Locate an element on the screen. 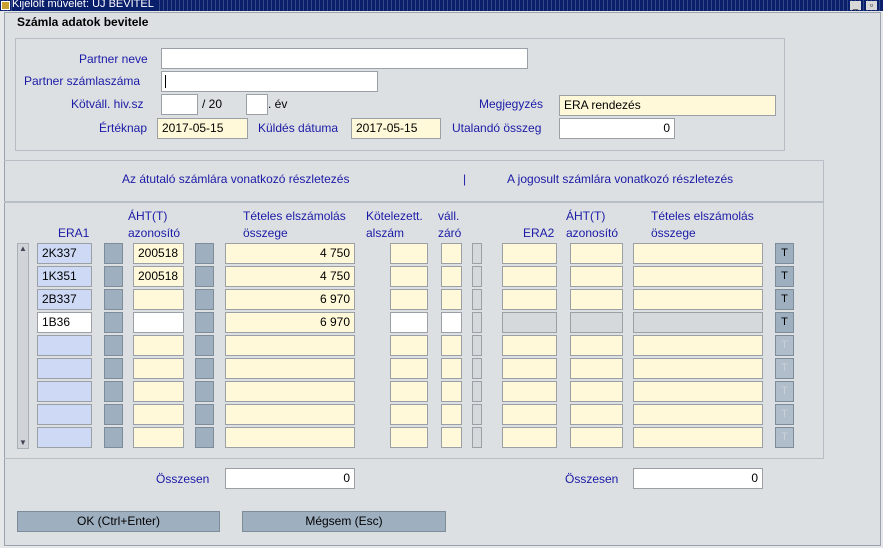  transfer-amount-input: 0 is located at coordinates (617, 128).